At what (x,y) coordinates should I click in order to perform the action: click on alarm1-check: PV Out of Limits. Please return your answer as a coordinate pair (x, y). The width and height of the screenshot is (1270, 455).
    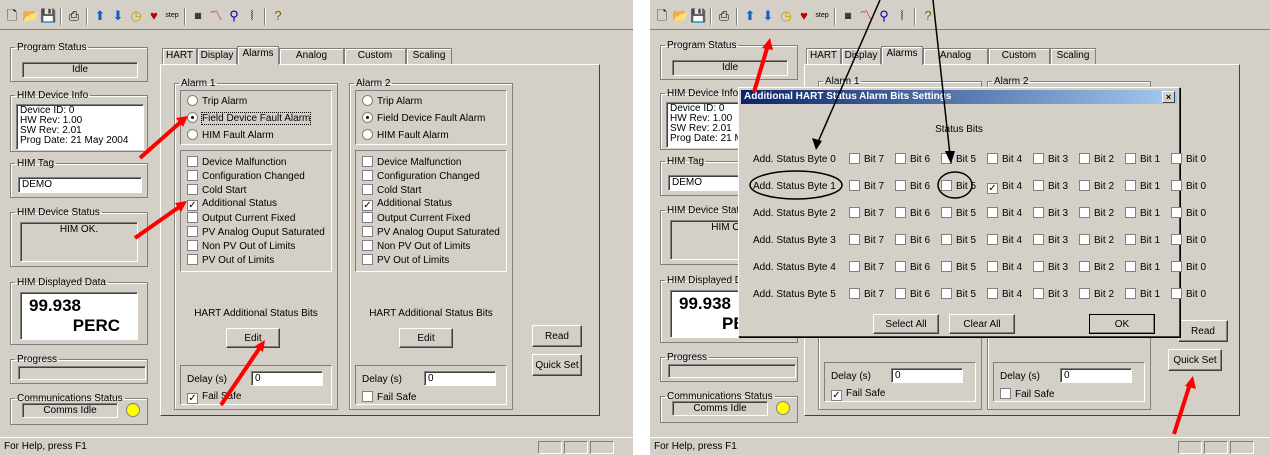
    Looking at the image, I should click on (230, 260).